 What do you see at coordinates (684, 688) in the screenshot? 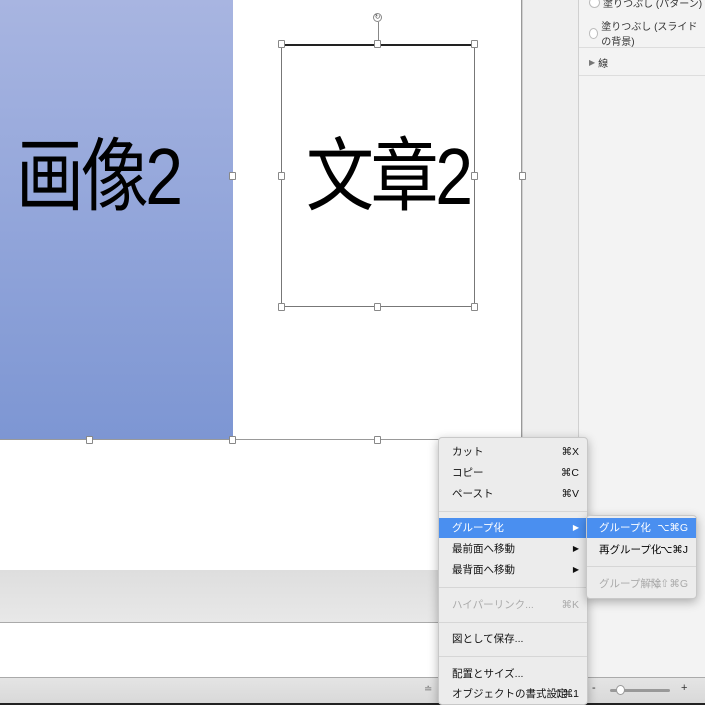
I see `zoom-in-button: +` at bounding box center [684, 688].